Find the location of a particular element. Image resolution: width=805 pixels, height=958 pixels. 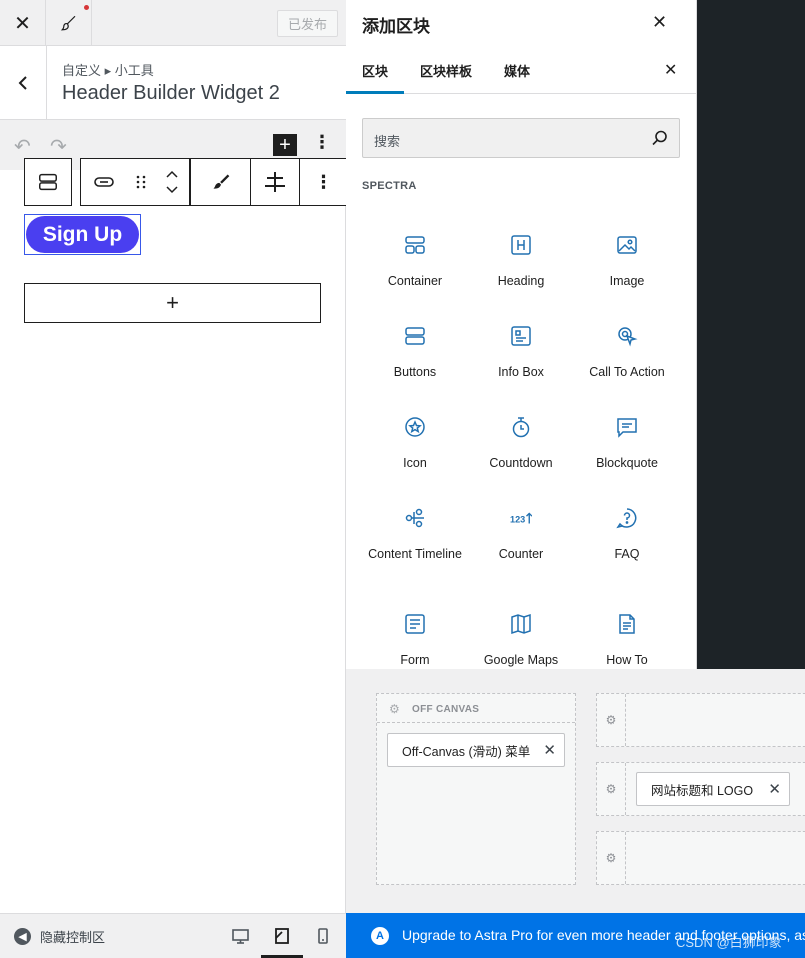

block-label: Icon is located at coordinates (415, 463).